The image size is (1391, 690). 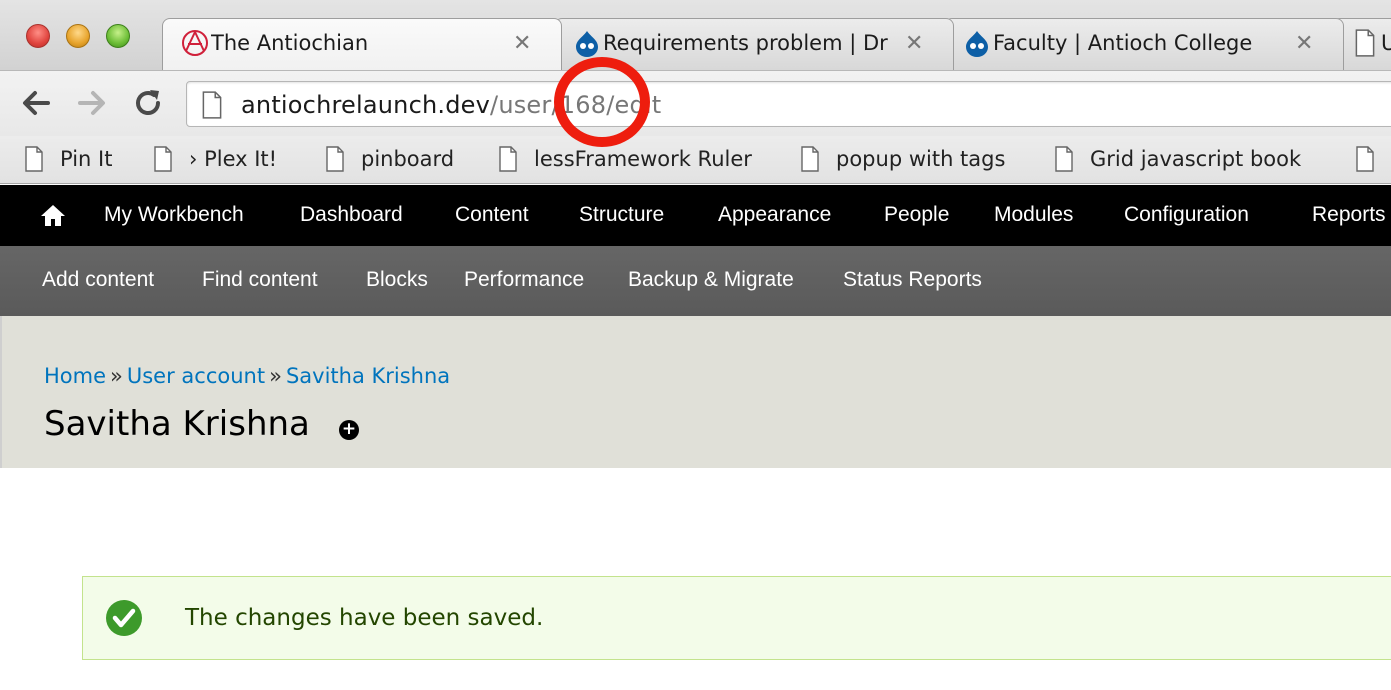 I want to click on breadcrumb-user-name: Savitha Krishna, so click(x=368, y=376).